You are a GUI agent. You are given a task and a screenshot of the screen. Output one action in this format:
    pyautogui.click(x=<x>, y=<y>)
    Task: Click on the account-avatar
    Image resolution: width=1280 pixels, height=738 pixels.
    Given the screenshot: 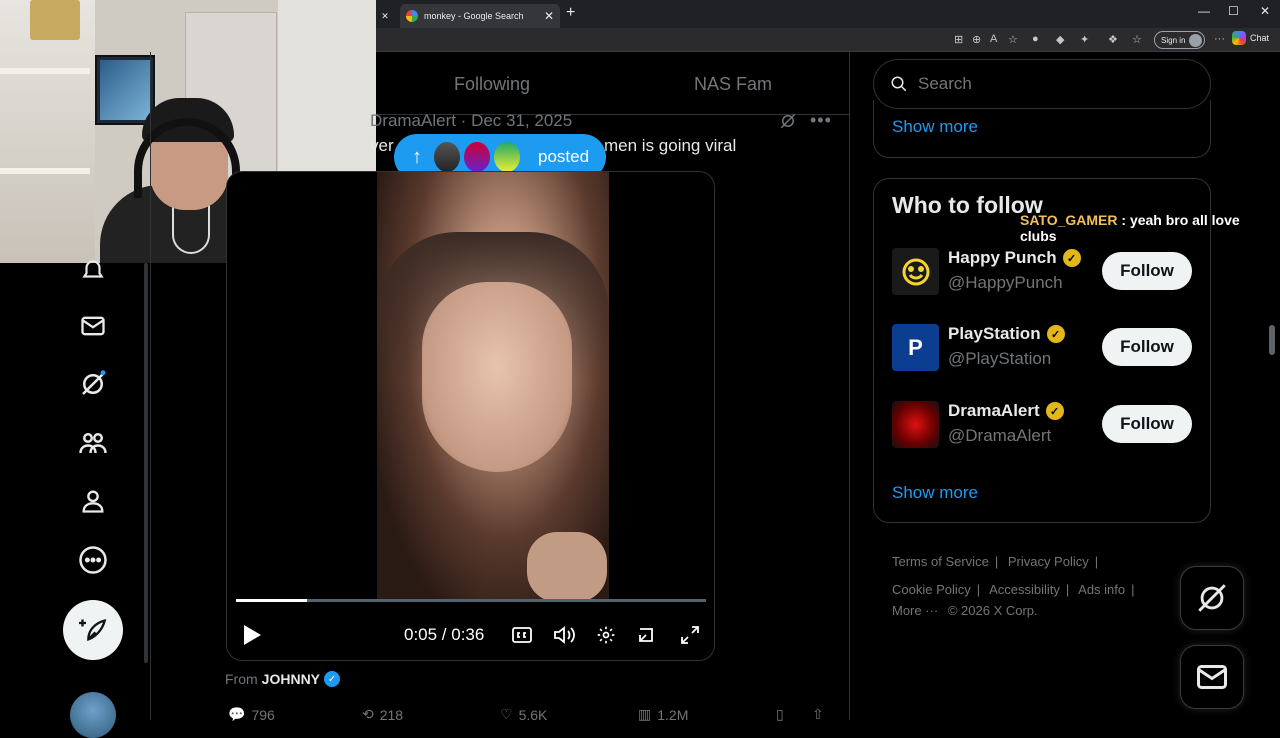 What is the action you would take?
    pyautogui.click(x=93, y=715)
    